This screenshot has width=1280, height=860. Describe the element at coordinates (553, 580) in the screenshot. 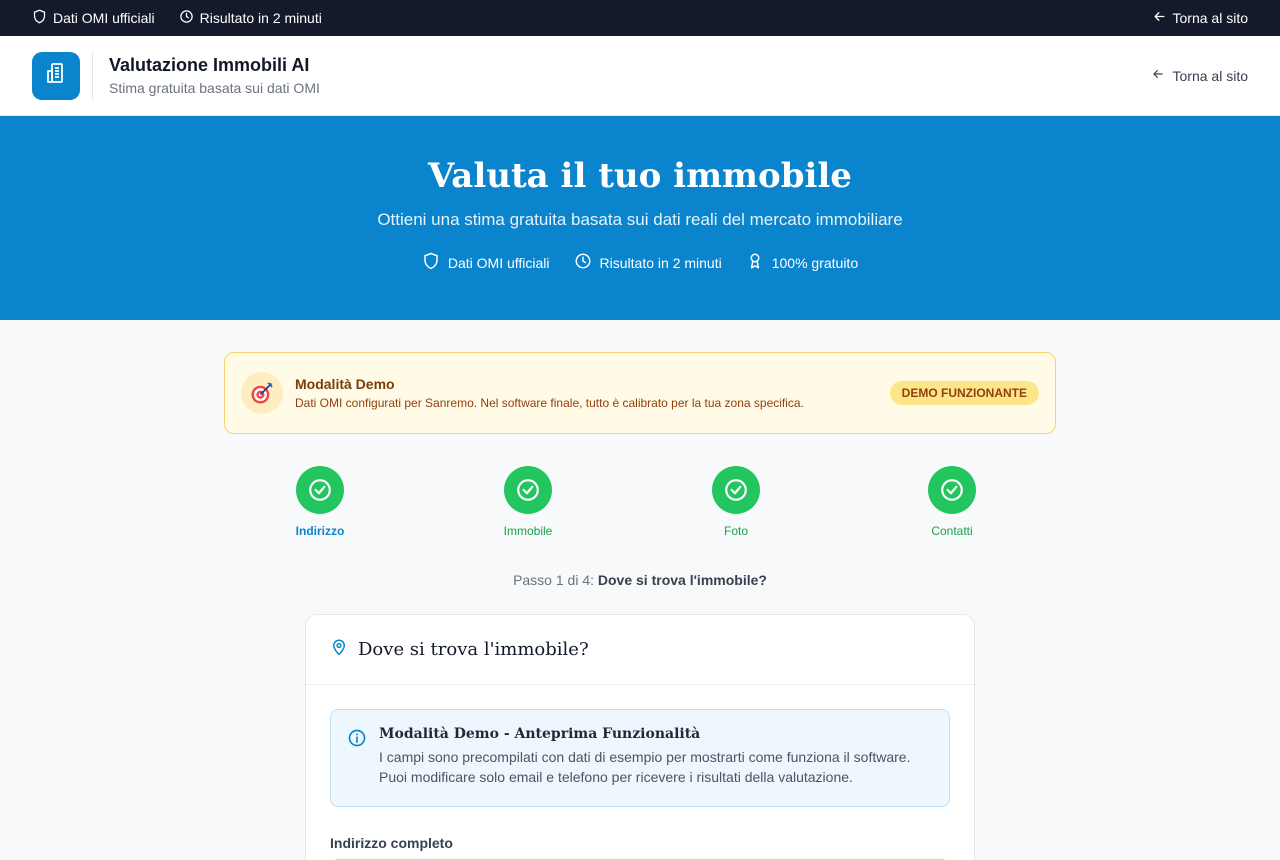

I see `progress-prefix: Passo 1 di 4:` at that location.